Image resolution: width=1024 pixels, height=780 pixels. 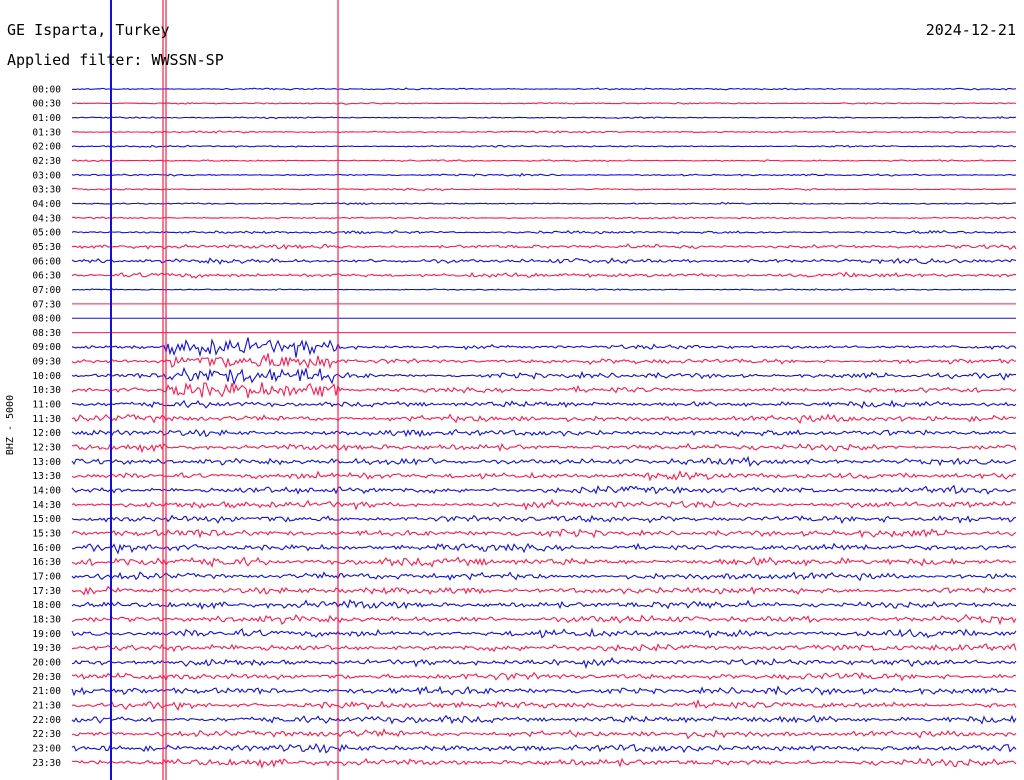 What do you see at coordinates (46, 648) in the screenshot?
I see `y-tick-label: 19:30` at bounding box center [46, 648].